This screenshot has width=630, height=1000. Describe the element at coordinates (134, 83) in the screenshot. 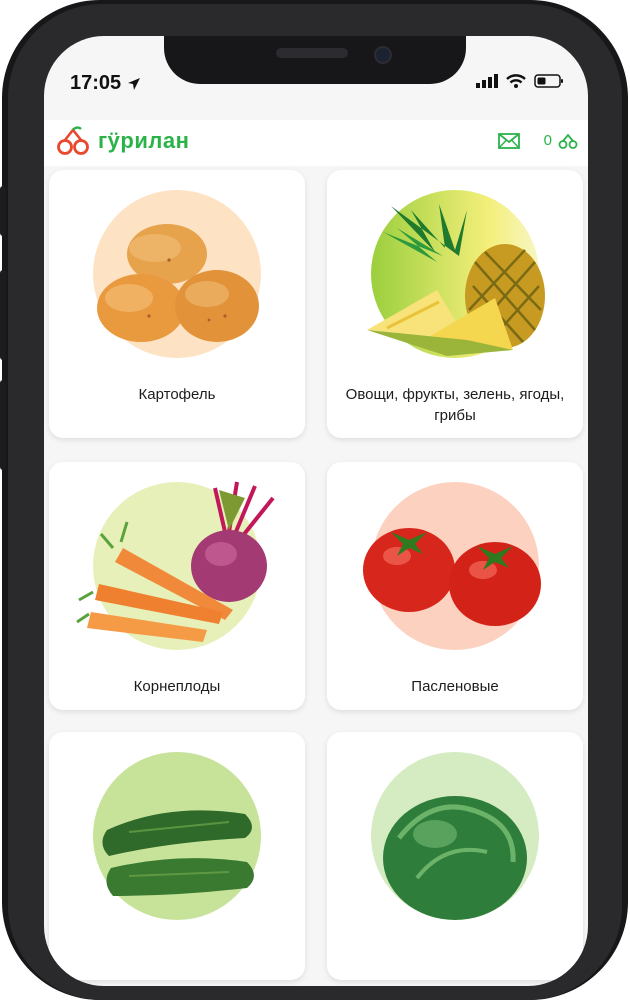

I see `location-arrow-icon` at that location.